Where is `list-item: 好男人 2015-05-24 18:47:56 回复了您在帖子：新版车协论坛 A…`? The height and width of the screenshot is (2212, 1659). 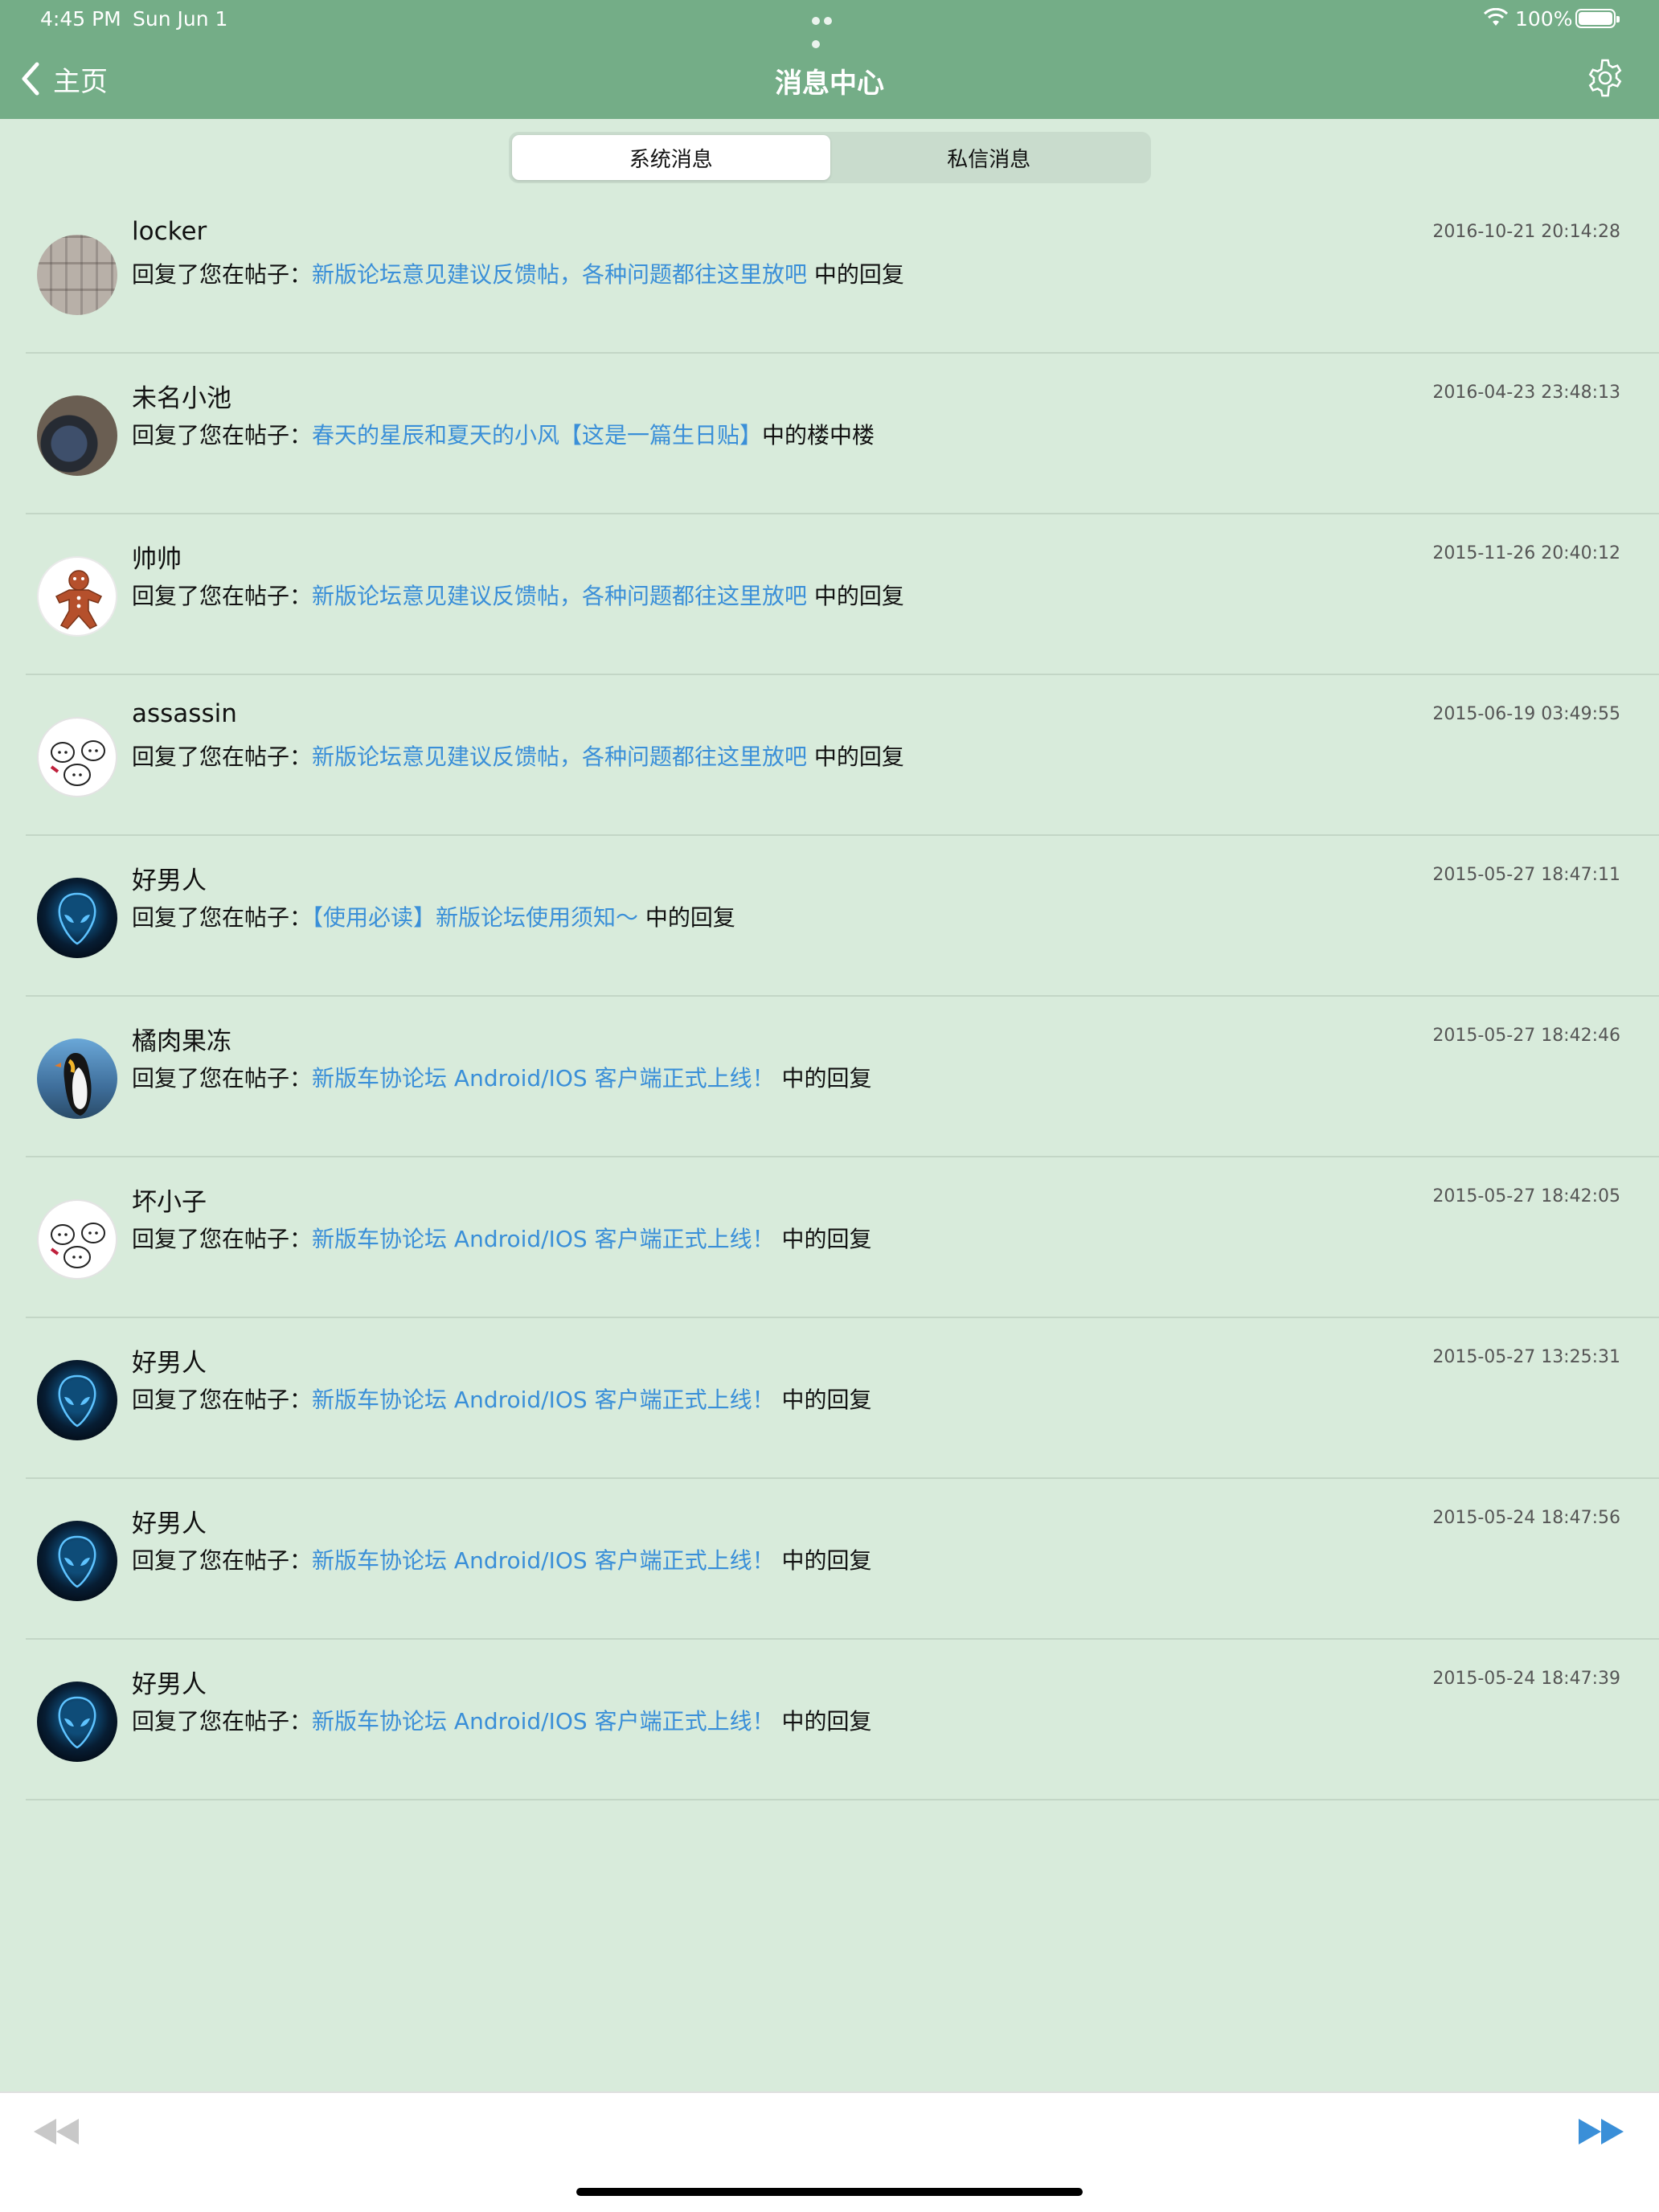 list-item: 好男人 2015-05-24 18:47:56 回复了您在帖子：新版车协论坛 A… is located at coordinates (843, 1559).